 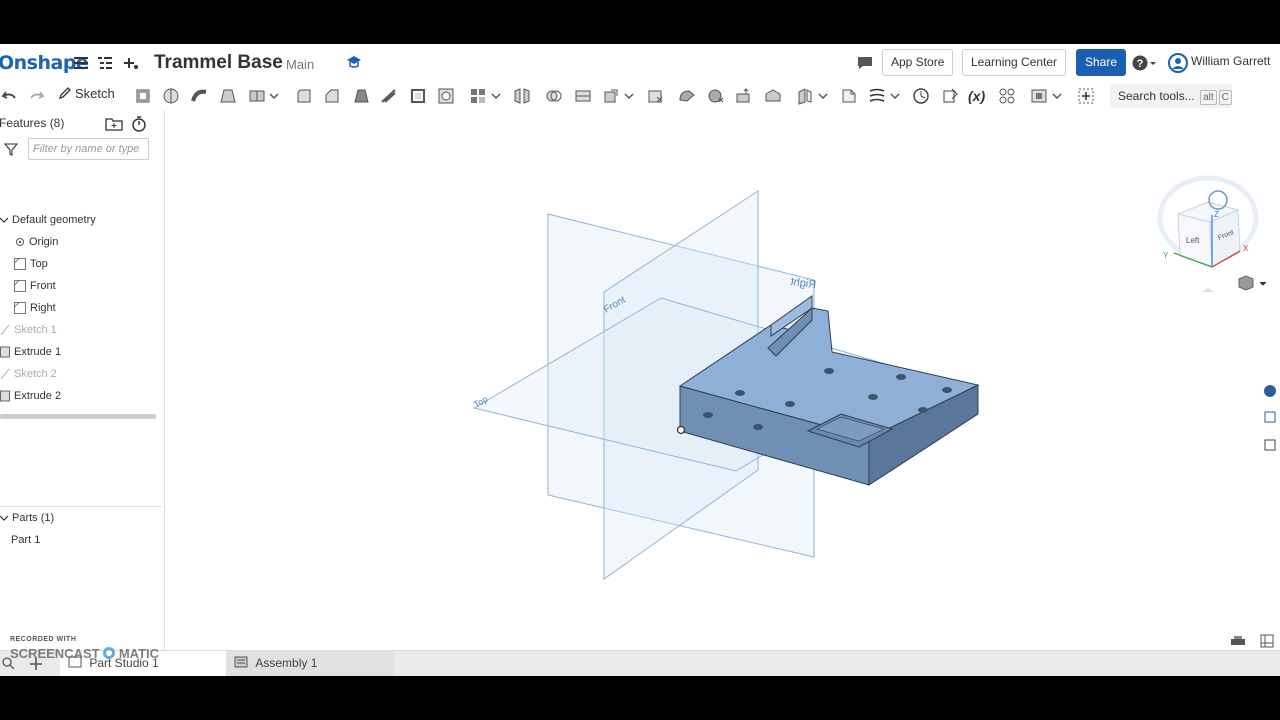 What do you see at coordinates (554, 96) in the screenshot?
I see `boolean-icon` at bounding box center [554, 96].